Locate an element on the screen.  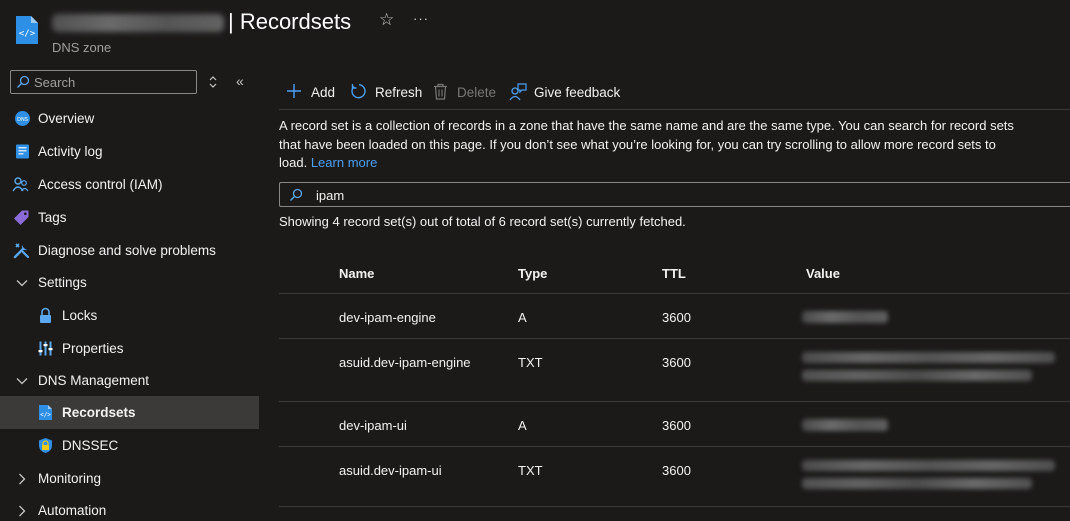
table-row: dev-ipam-engine A 3600 is located at coordinates (674, 317).